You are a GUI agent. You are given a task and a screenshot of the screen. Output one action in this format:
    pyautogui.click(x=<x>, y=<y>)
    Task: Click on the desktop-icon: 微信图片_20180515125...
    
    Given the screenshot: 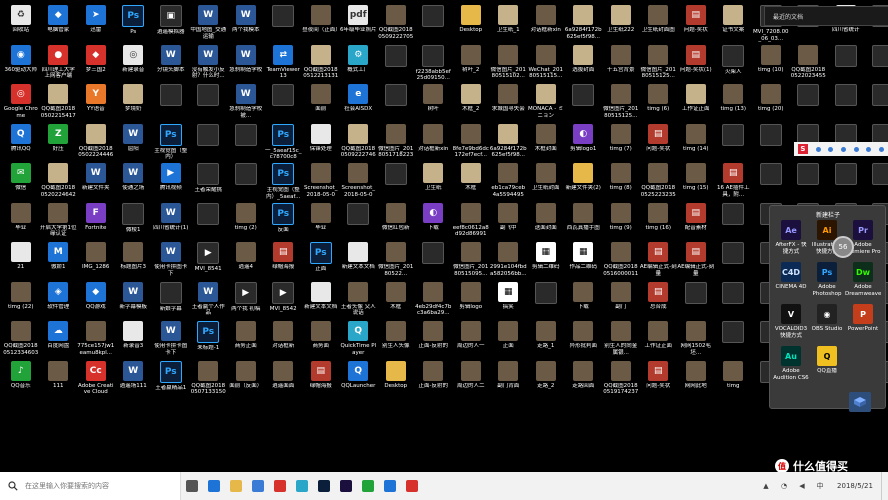 What is the action you would take?
    pyautogui.click(x=659, y=63)
    